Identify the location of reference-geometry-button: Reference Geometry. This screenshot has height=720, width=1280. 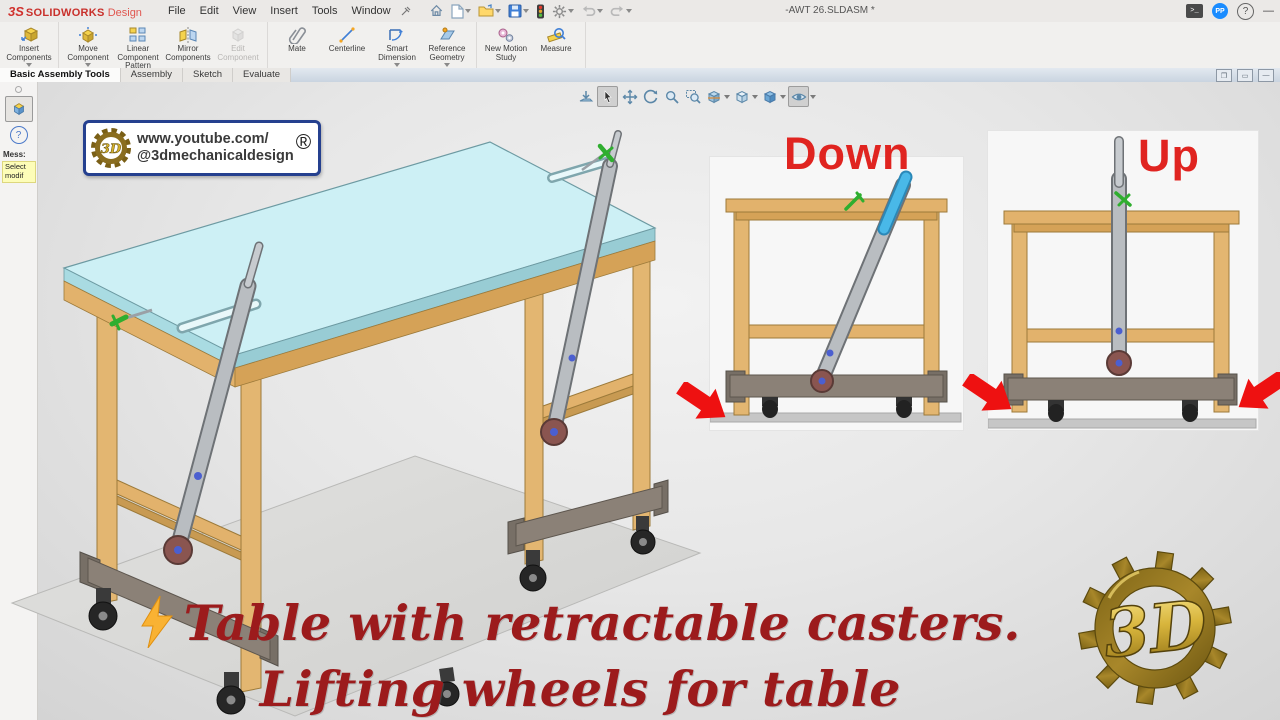
(447, 46).